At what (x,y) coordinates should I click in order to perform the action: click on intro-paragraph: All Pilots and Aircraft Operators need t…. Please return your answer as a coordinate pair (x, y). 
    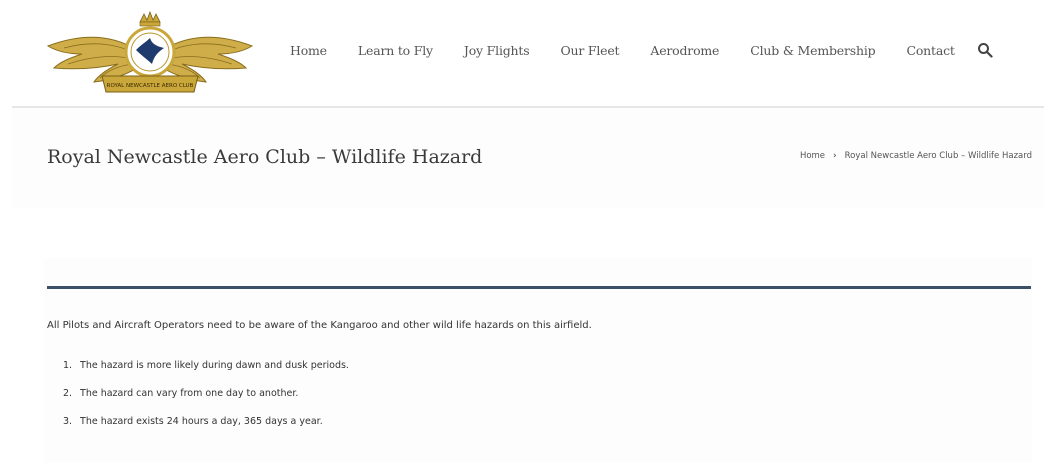
    Looking at the image, I should click on (319, 325).